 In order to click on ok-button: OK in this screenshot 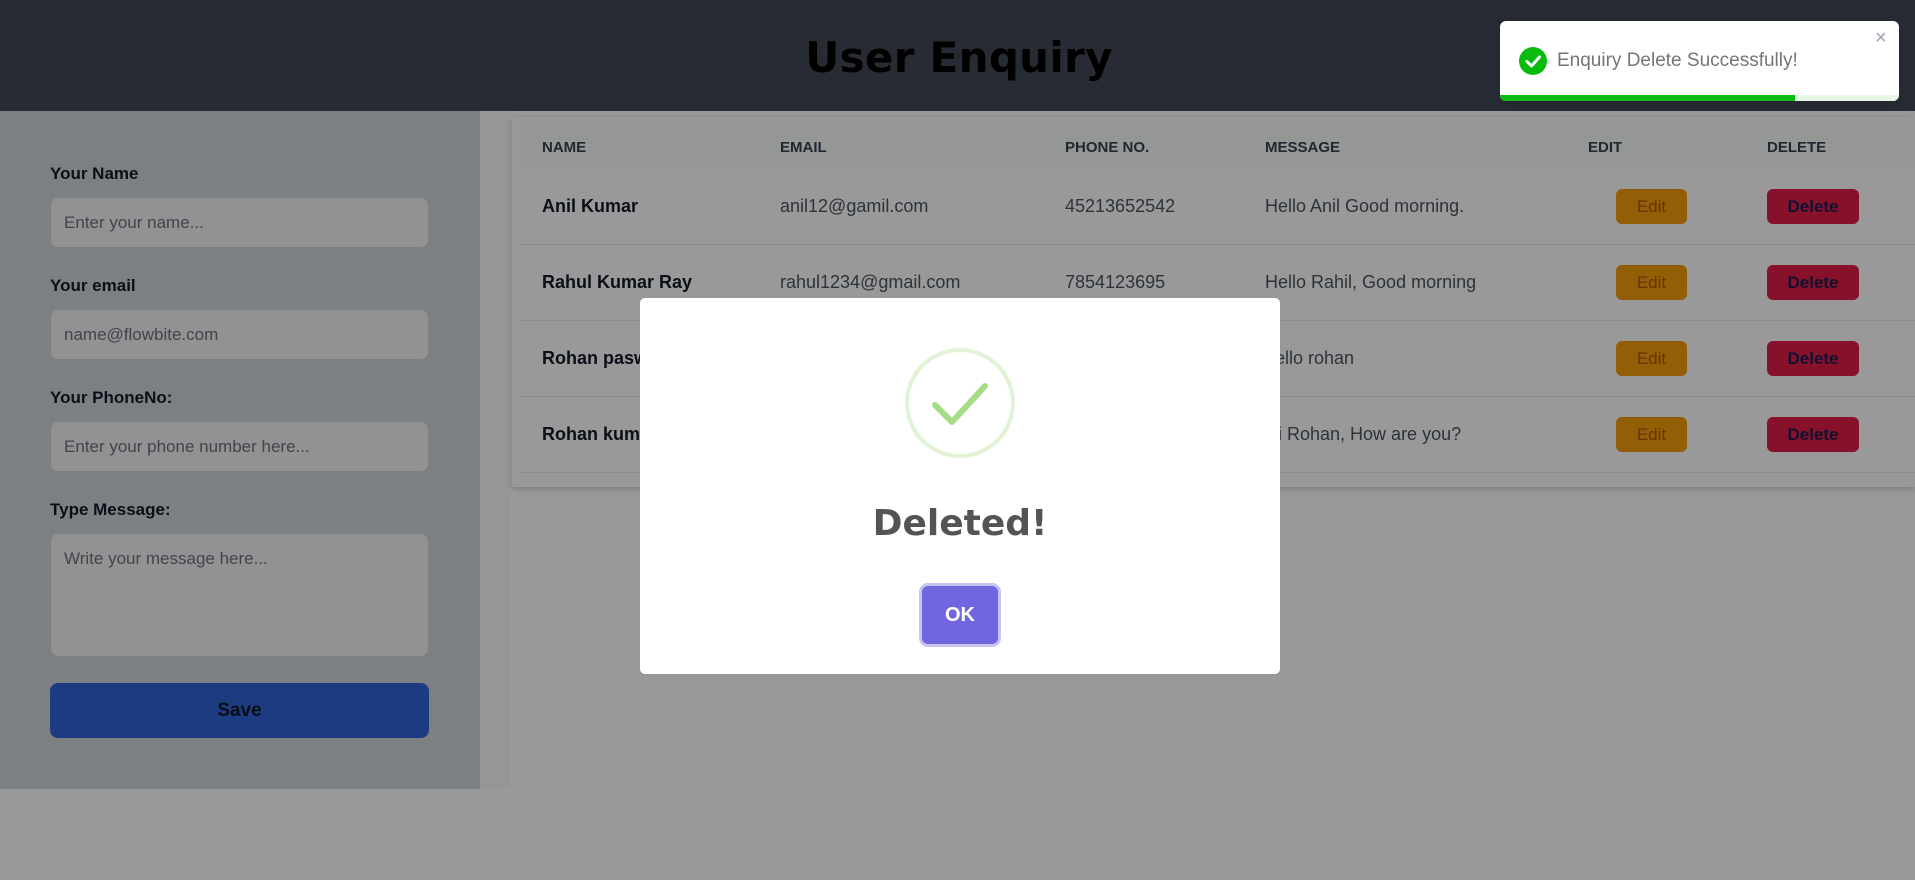, I will do `click(960, 615)`.